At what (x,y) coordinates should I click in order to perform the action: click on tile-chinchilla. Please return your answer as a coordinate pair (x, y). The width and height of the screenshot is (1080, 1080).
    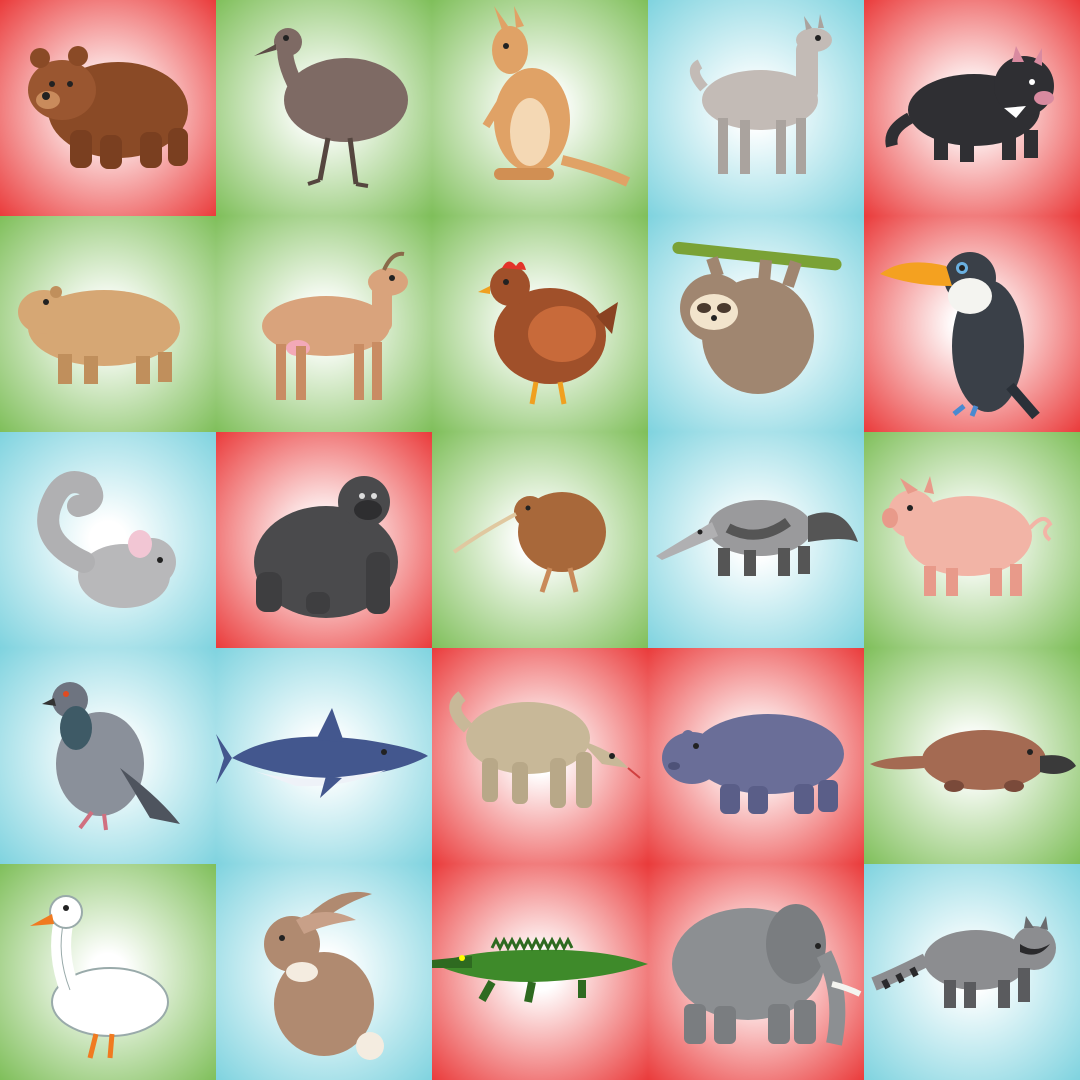
    Looking at the image, I should click on (108, 540).